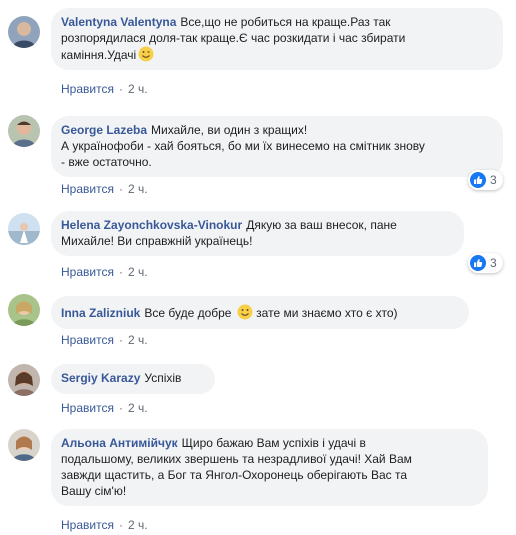  Describe the element at coordinates (100, 313) in the screenshot. I see `comment-author: Inna Zalizniuk` at that location.